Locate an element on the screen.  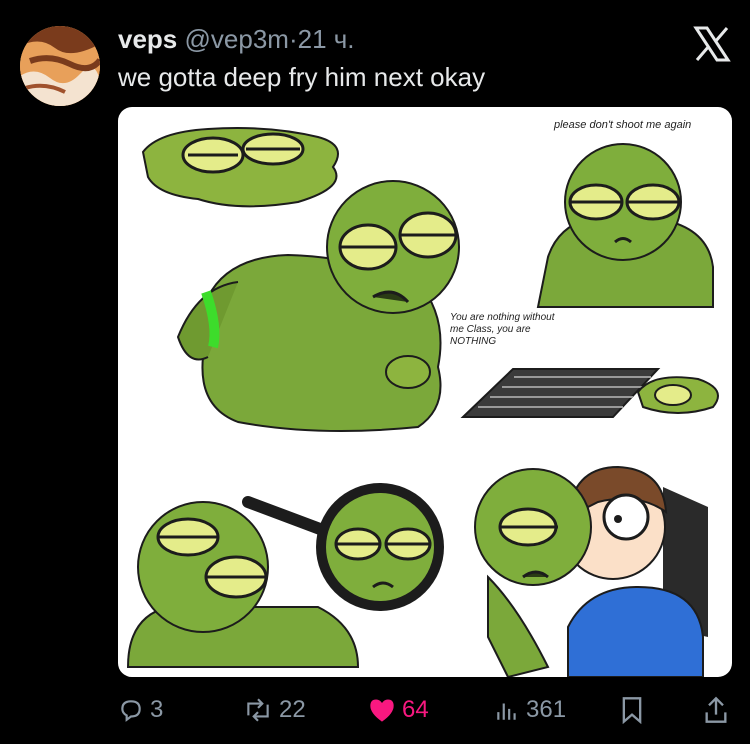
avatar-image is located at coordinates (60, 66).